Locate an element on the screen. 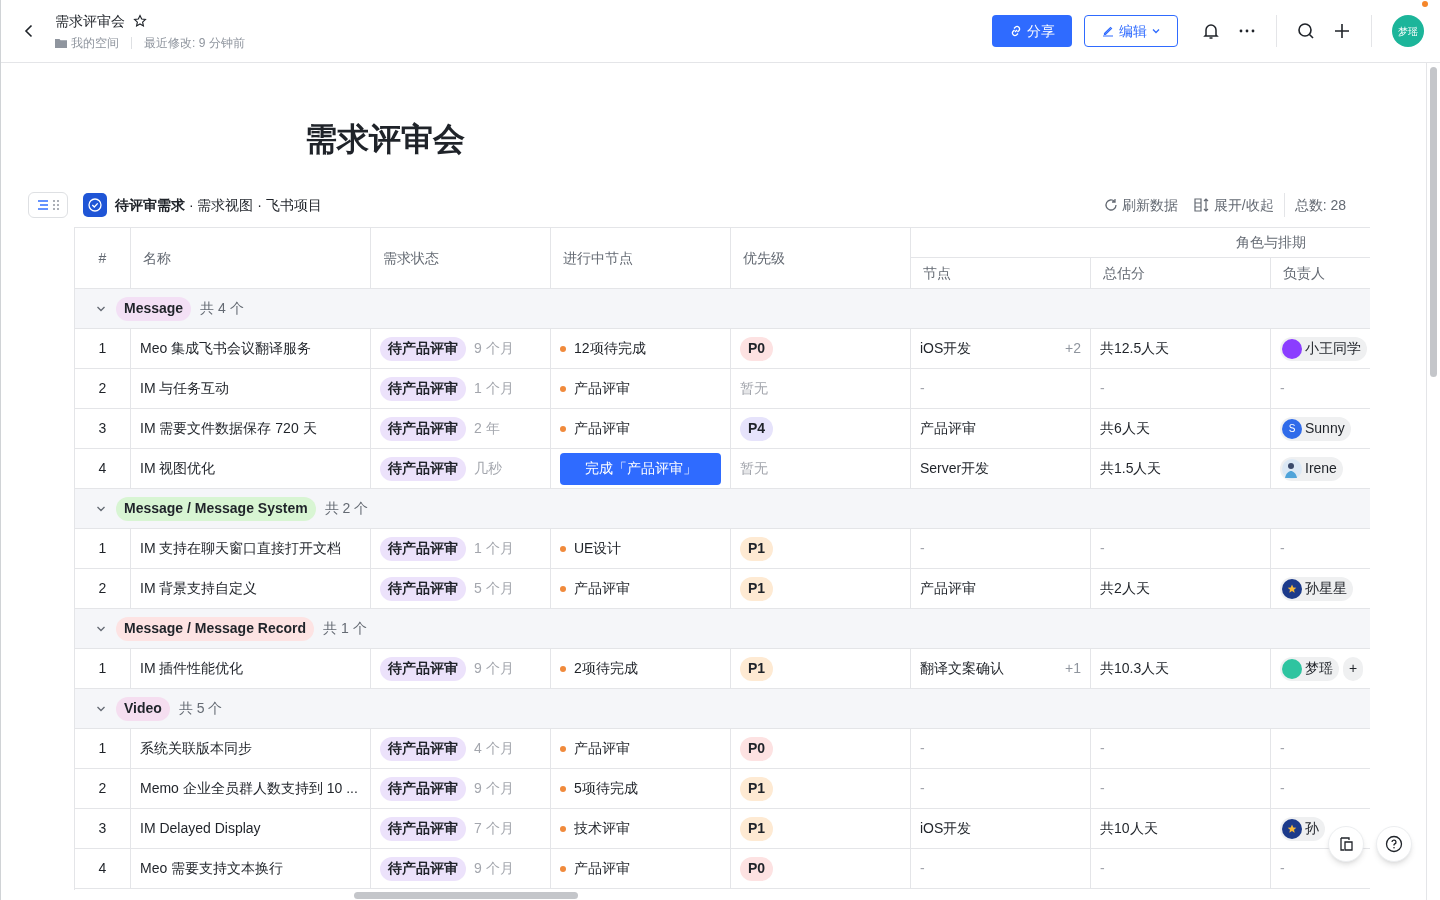  table-cell-text: 翻译文案确认 is located at coordinates (962, 668).